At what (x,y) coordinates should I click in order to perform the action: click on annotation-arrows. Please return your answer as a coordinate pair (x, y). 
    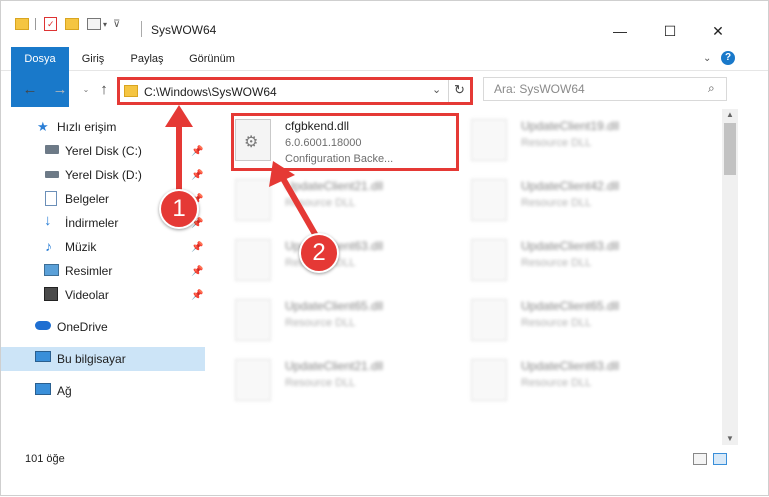
    Looking at the image, I should click on (243, 174).